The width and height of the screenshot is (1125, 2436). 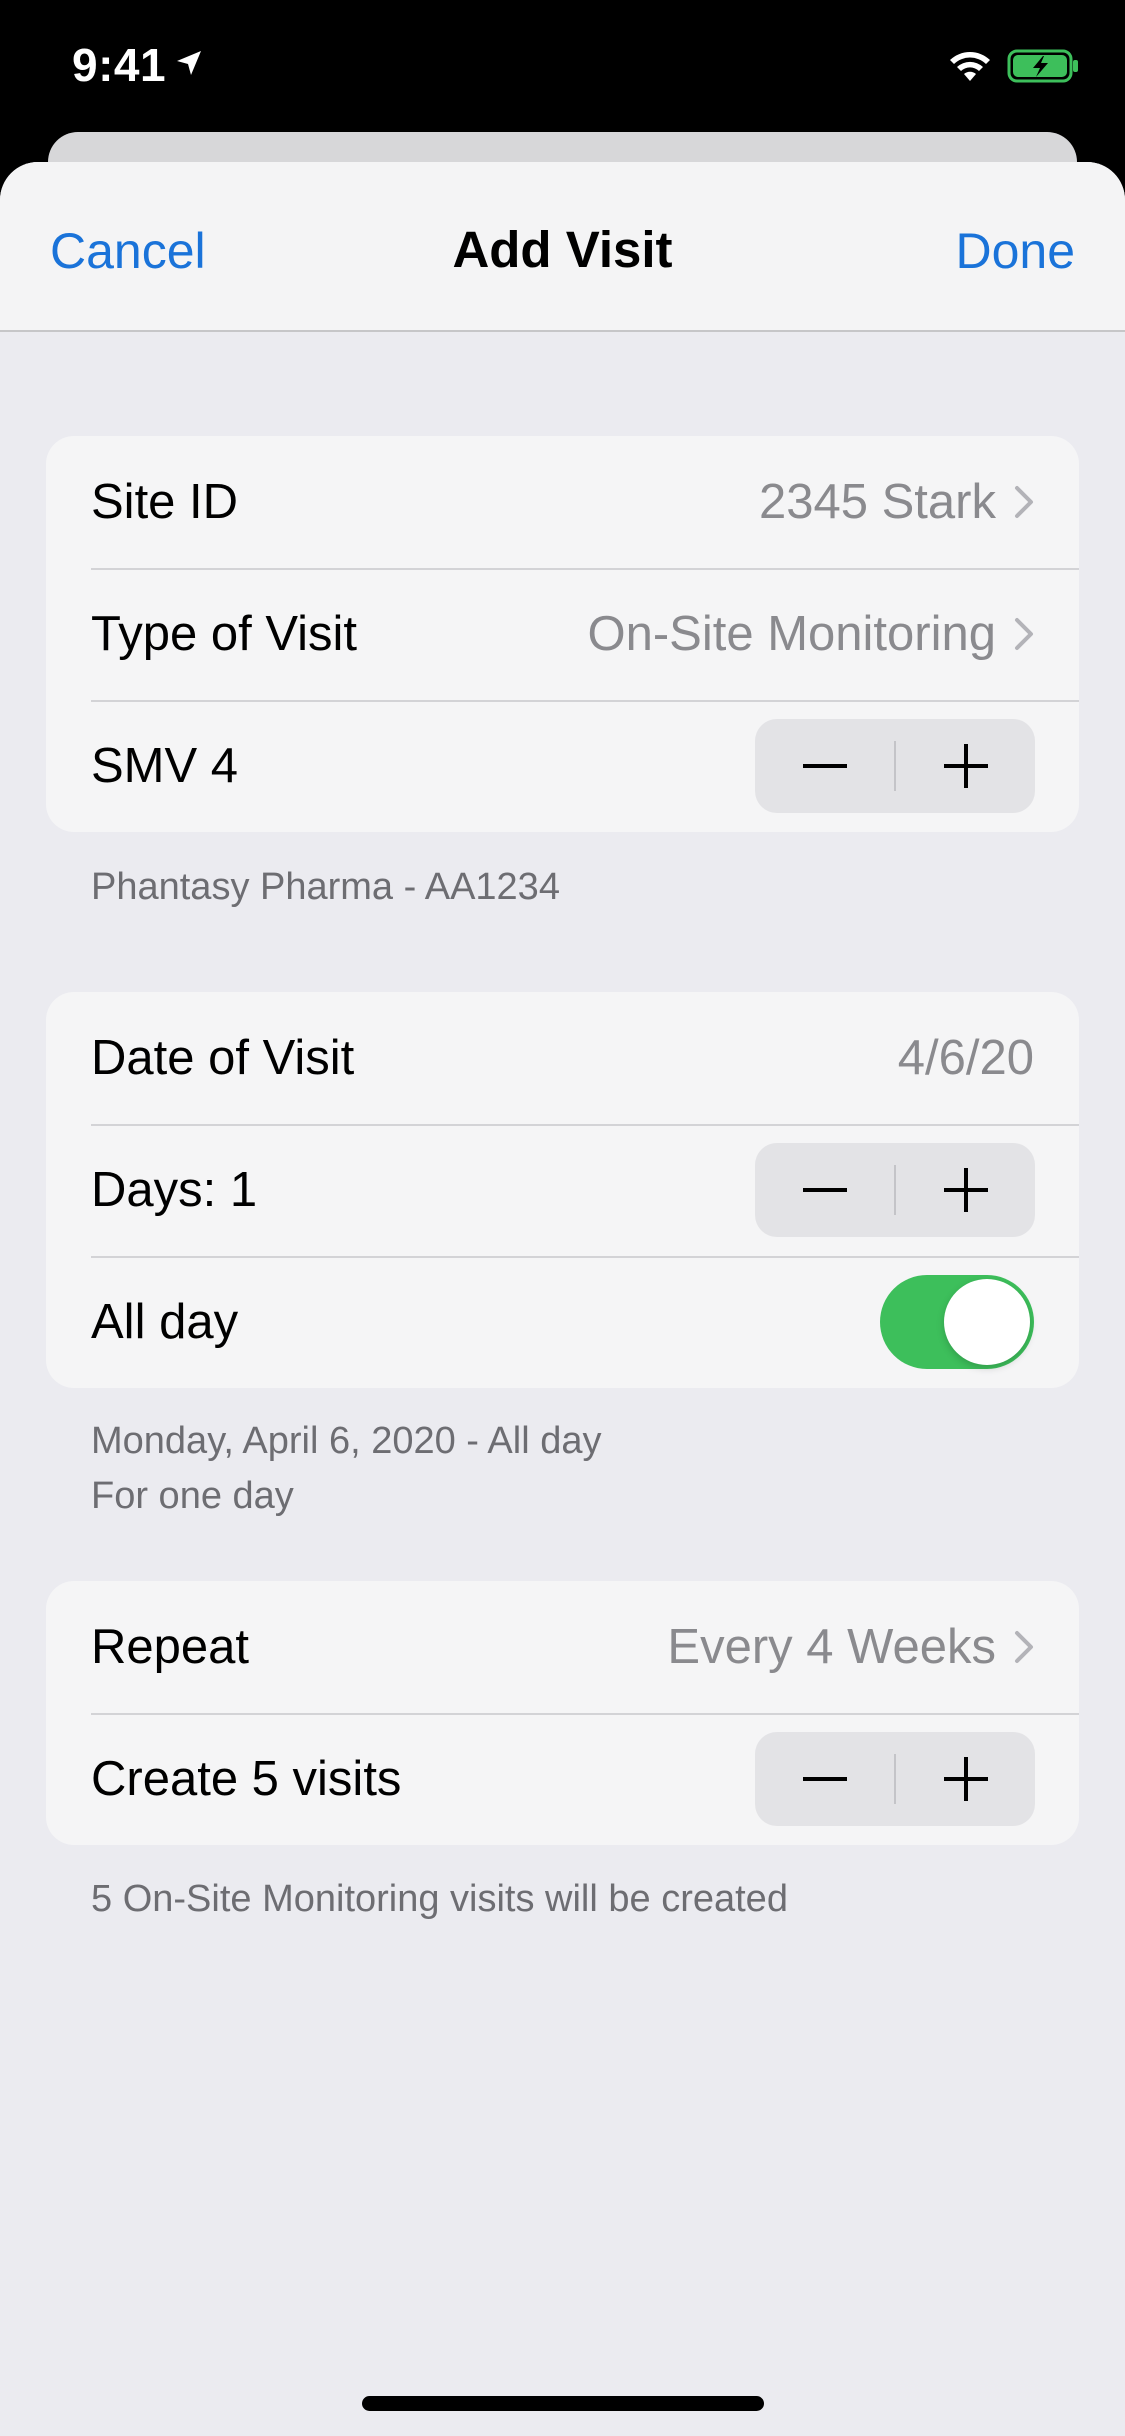 I want to click on status-icons, so click(x=1014, y=68).